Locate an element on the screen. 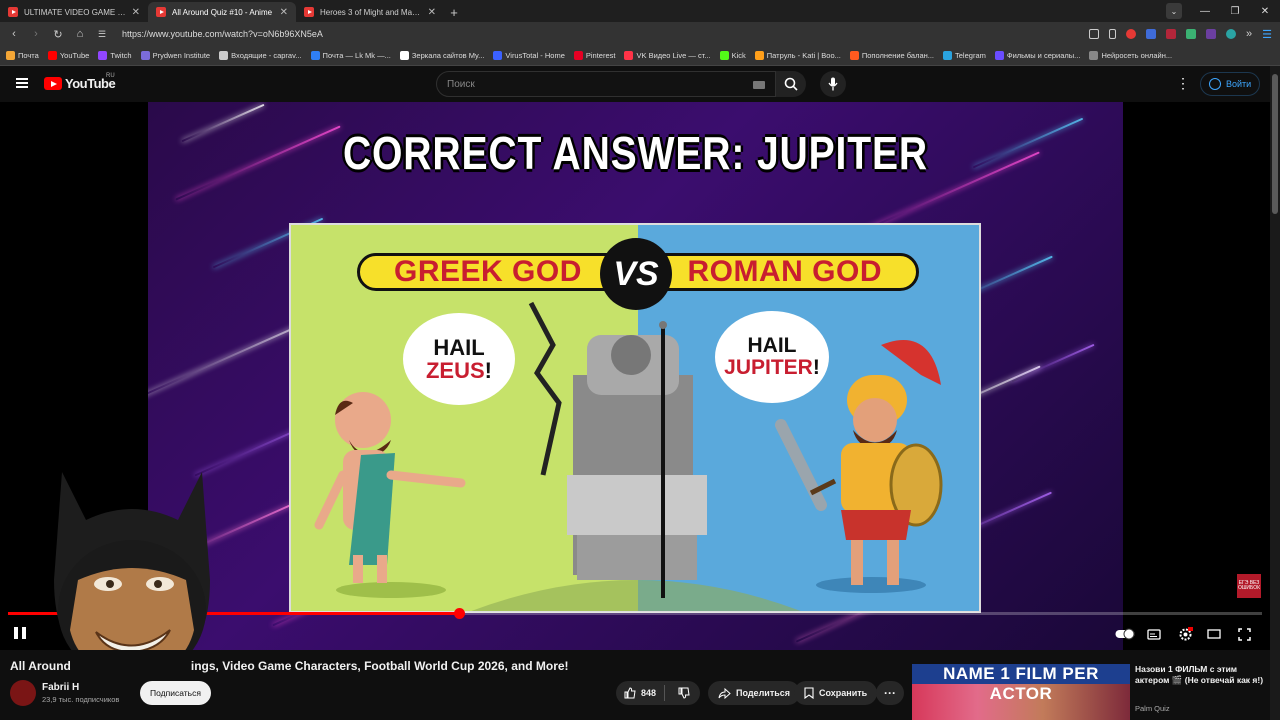  settings-more-icon: ⋮ is located at coordinates (1183, 83).